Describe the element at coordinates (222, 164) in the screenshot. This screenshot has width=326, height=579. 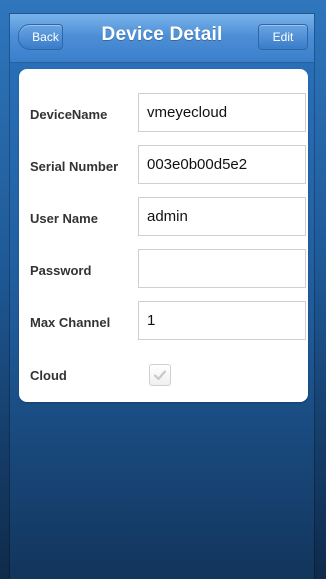
I see `serial-number-field: 003e0b00d5e2` at that location.